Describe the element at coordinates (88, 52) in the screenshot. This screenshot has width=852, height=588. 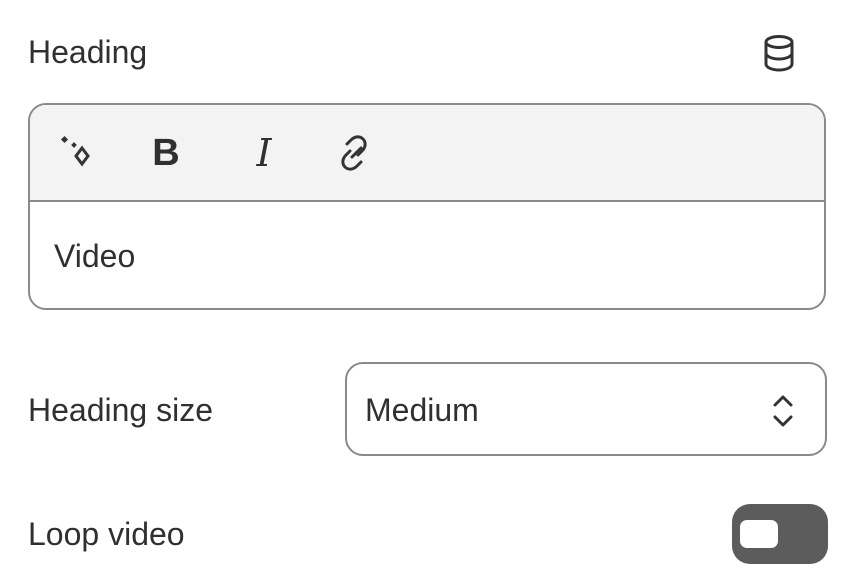
I see `heading-field-label: Heading` at that location.